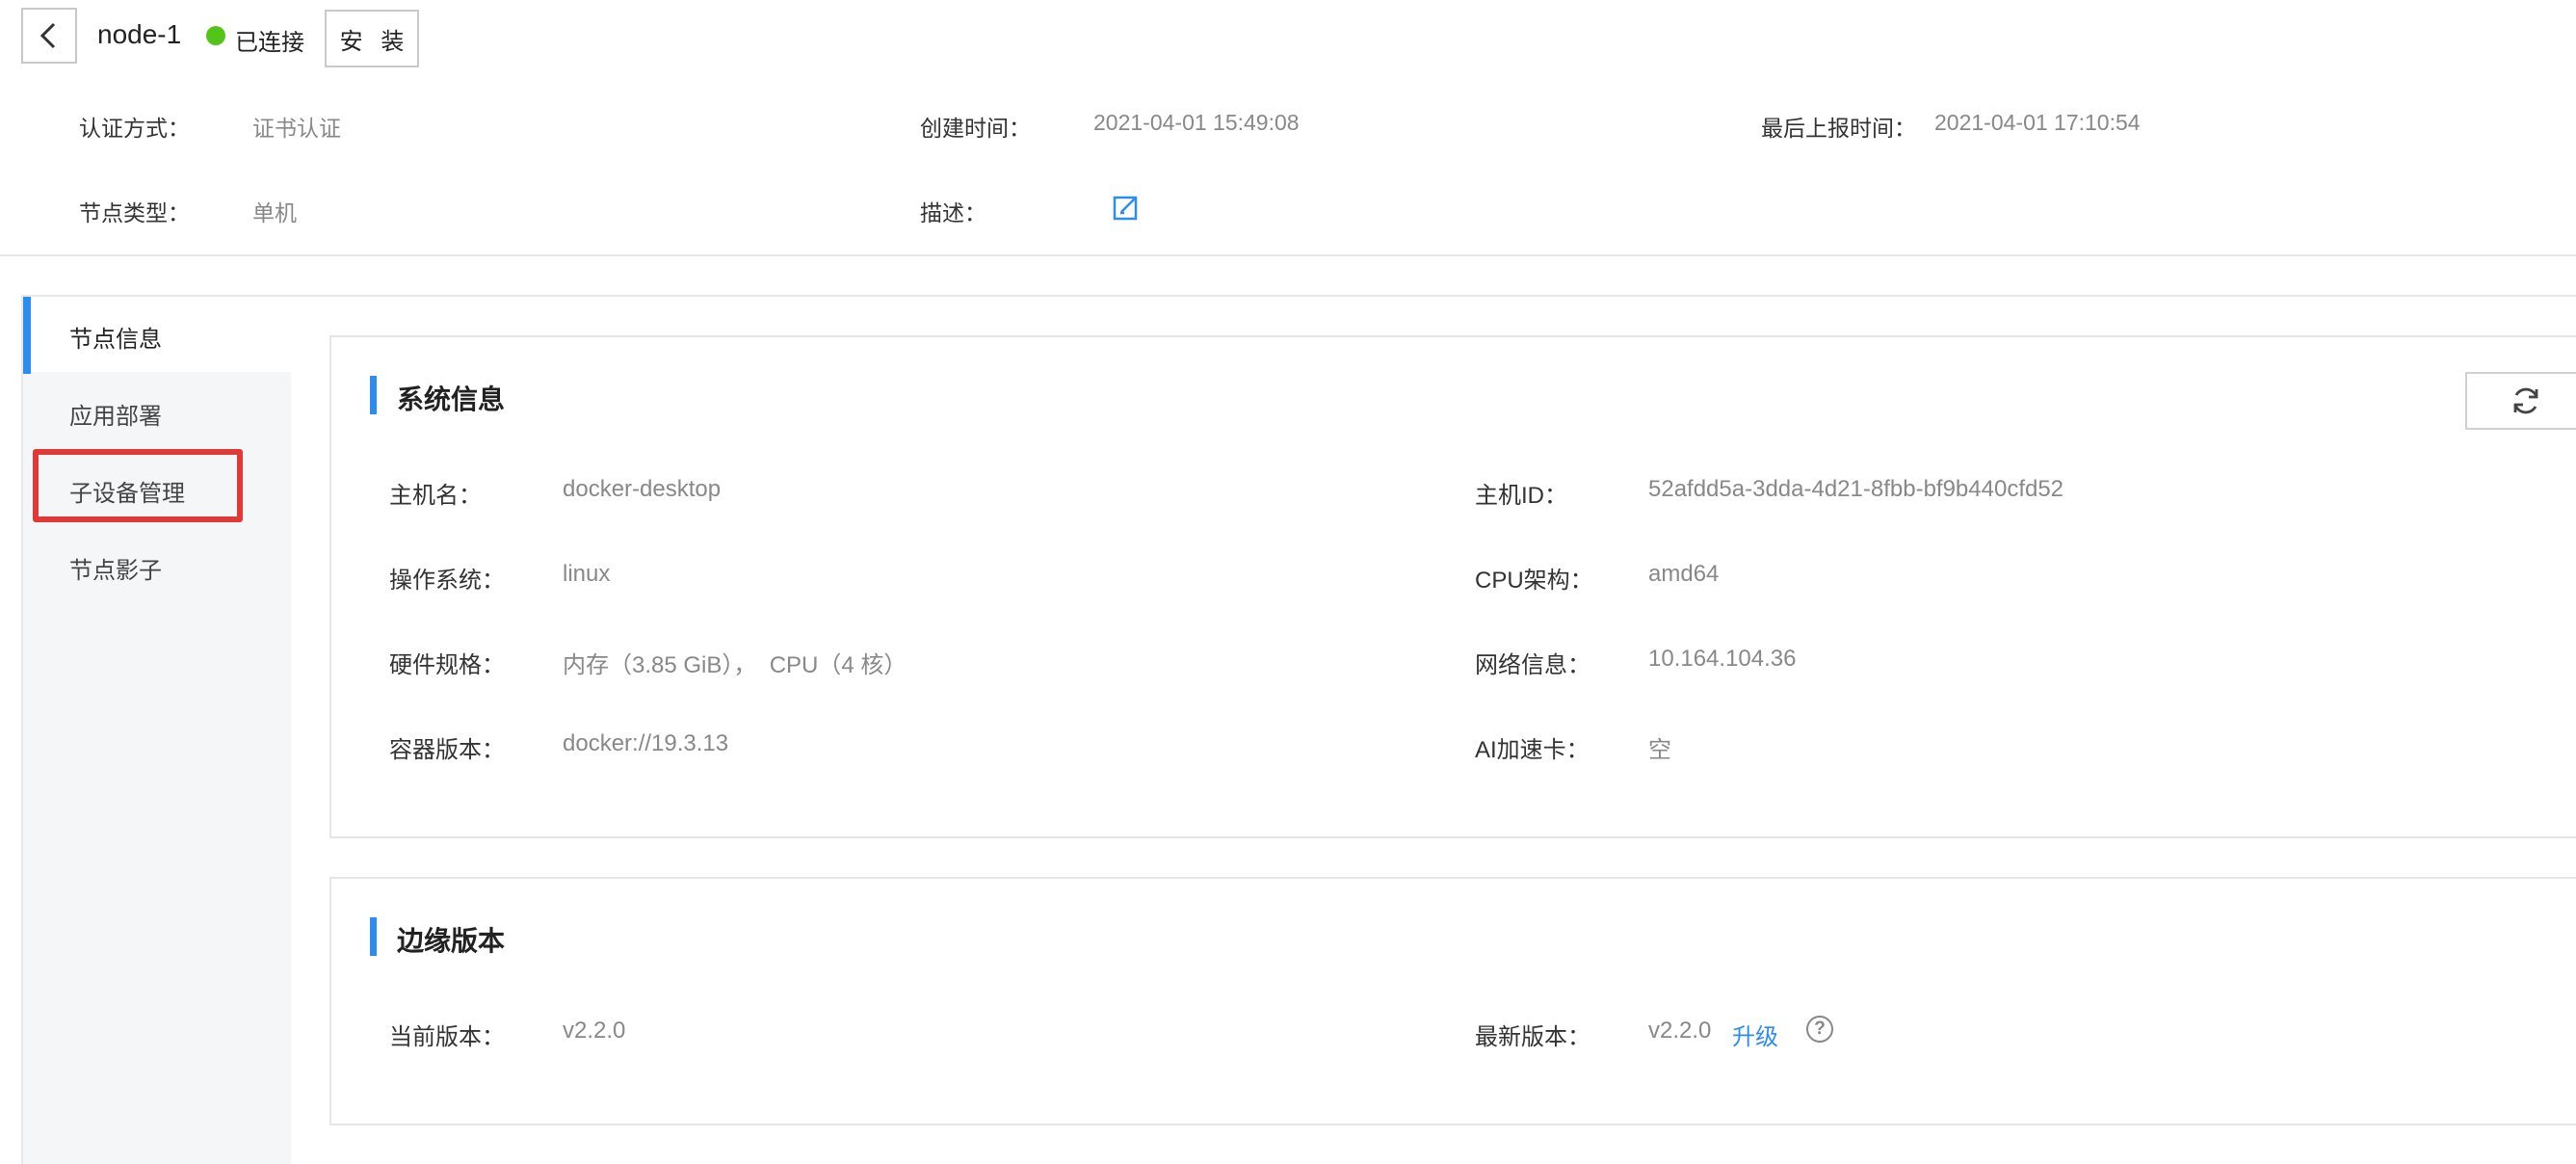  I want to click on current-version-value: v2.2.0, so click(594, 1031).